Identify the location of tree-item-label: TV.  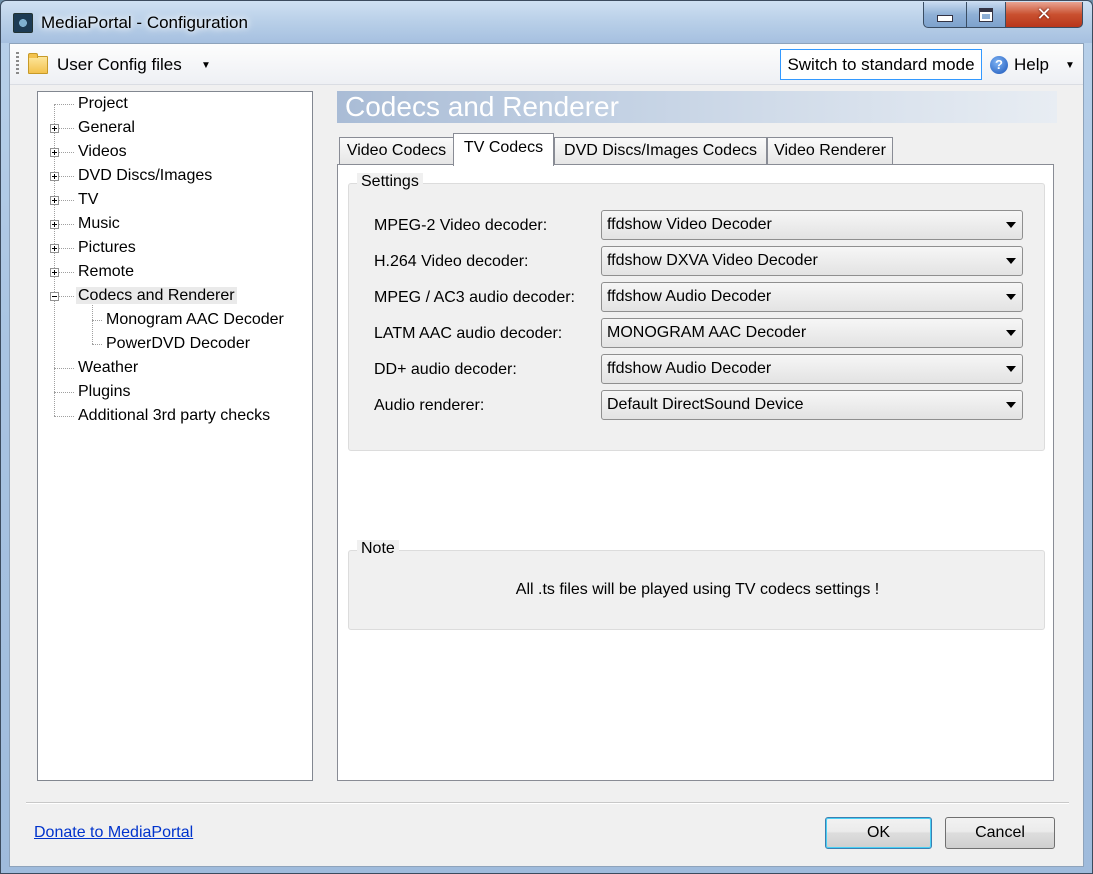
(88, 199).